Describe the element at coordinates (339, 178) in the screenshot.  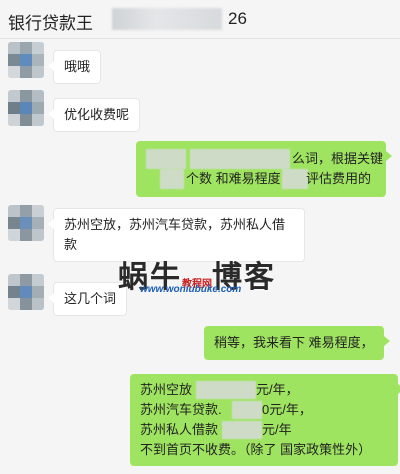
I see `message-text: 评估费用的` at that location.